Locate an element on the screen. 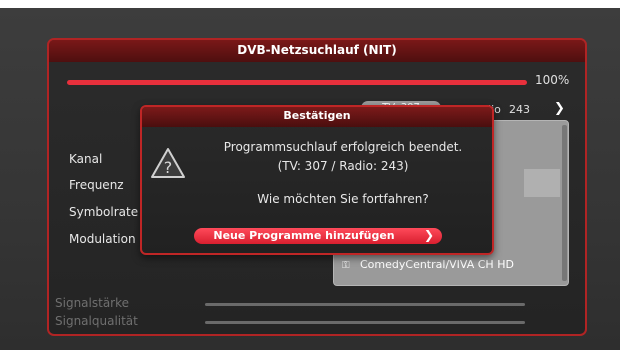  key-icon: ⚿ is located at coordinates (346, 265).